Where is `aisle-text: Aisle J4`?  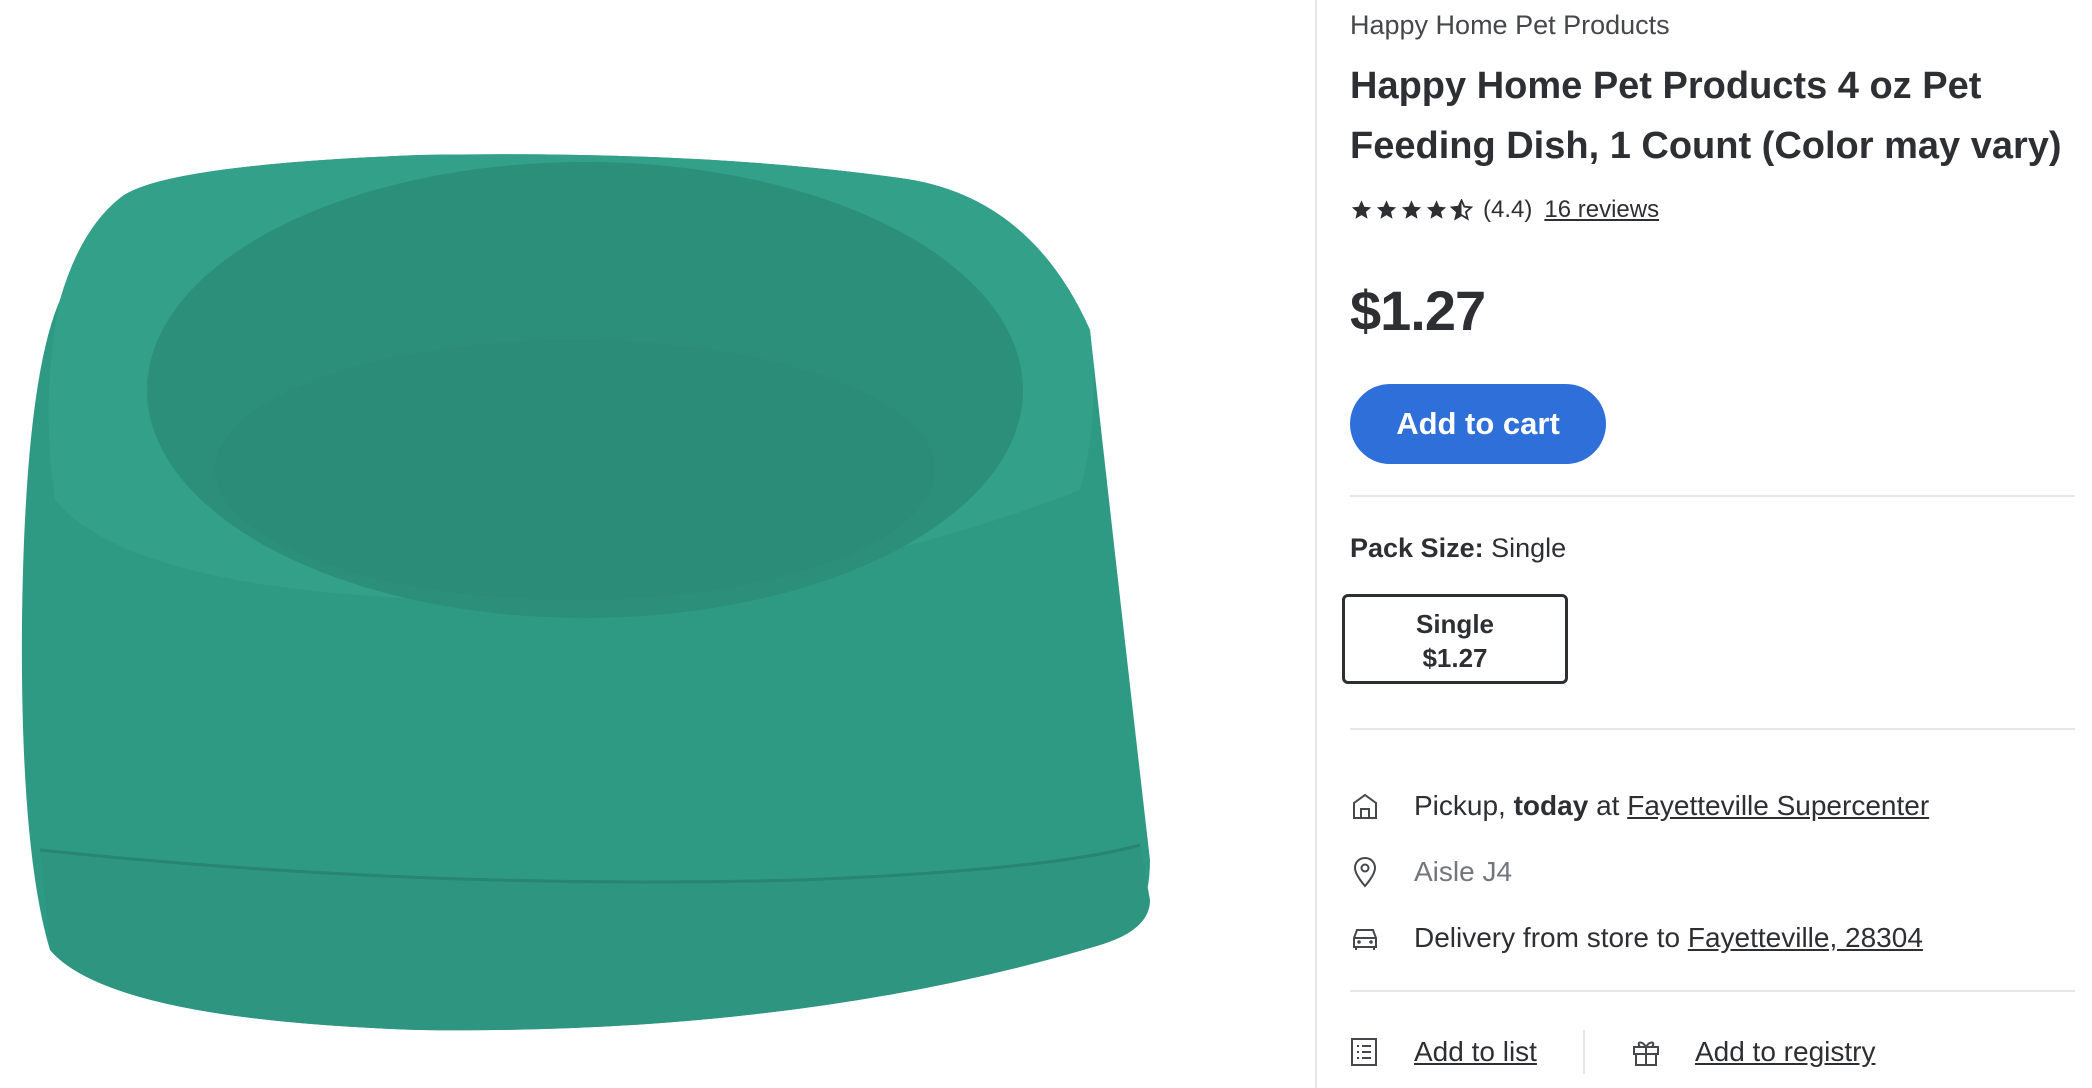
aisle-text: Aisle J4 is located at coordinates (1463, 871).